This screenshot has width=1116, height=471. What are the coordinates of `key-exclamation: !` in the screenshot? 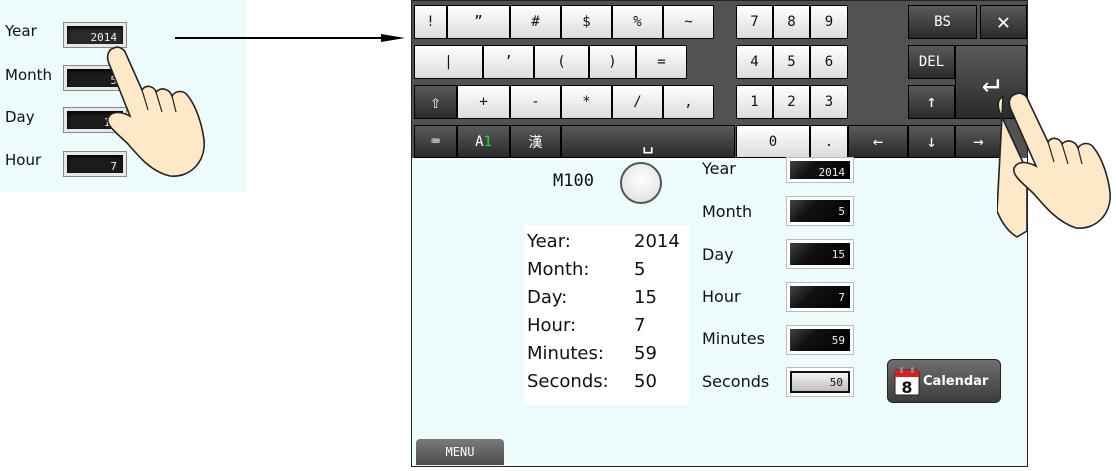 It's located at (430, 22).